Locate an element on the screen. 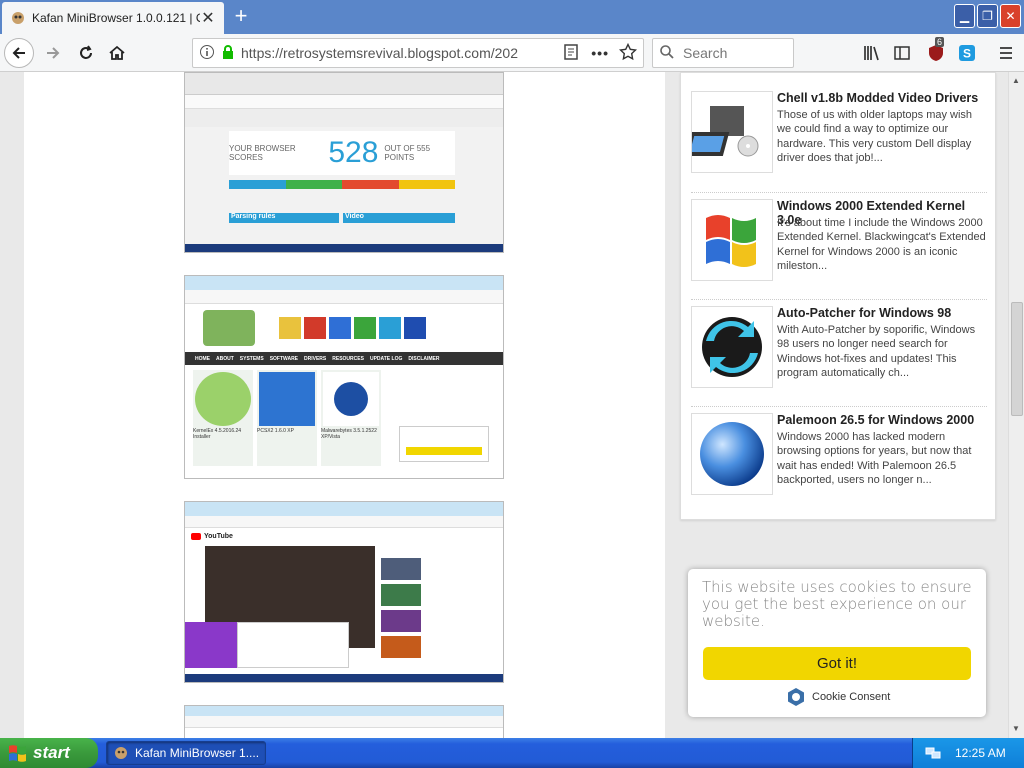 The width and height of the screenshot is (1024, 768). sidebar-toggle-icon is located at coordinates (902, 53).